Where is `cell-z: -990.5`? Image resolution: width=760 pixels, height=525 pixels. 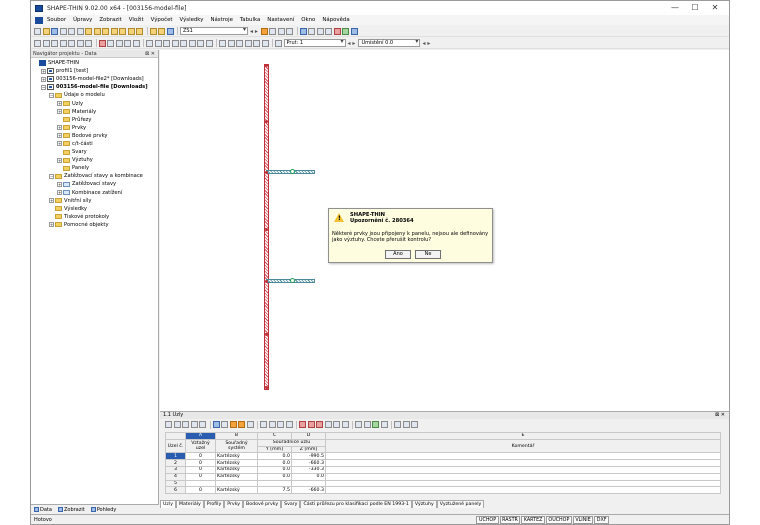 cell-z: -990.5 is located at coordinates (308, 456).